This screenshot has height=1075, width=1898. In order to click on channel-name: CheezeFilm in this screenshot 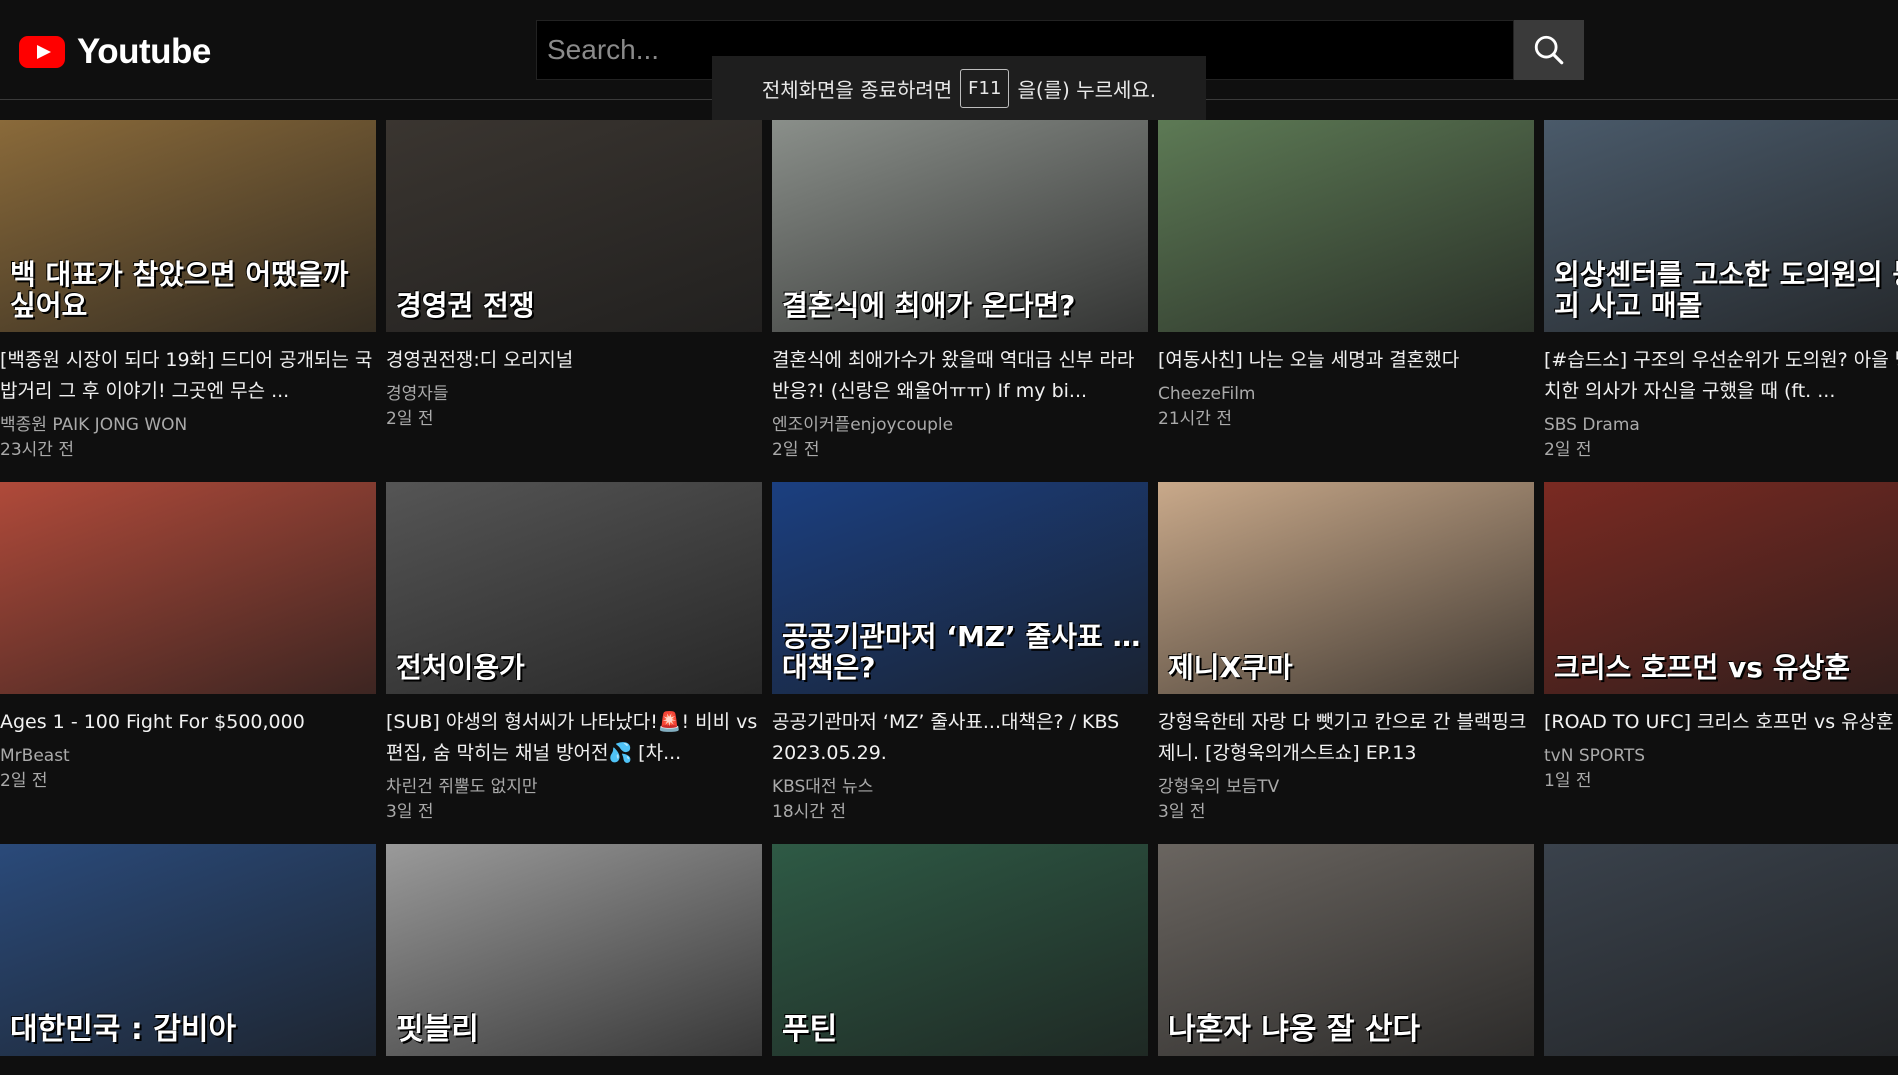, I will do `click(1346, 394)`.